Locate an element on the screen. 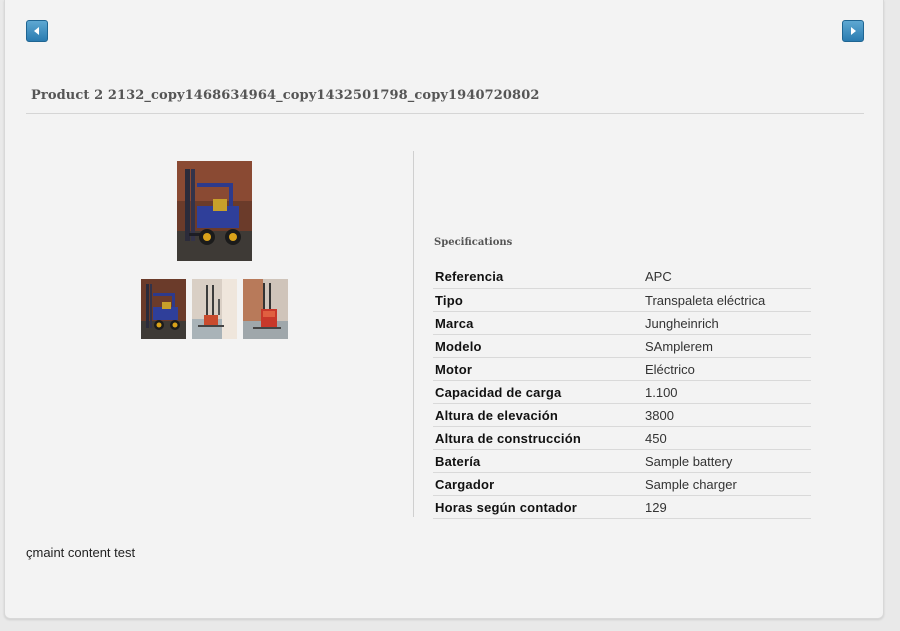 Image resolution: width=900 pixels, height=631 pixels. spec-key: Altura de construcción is located at coordinates (538, 438).